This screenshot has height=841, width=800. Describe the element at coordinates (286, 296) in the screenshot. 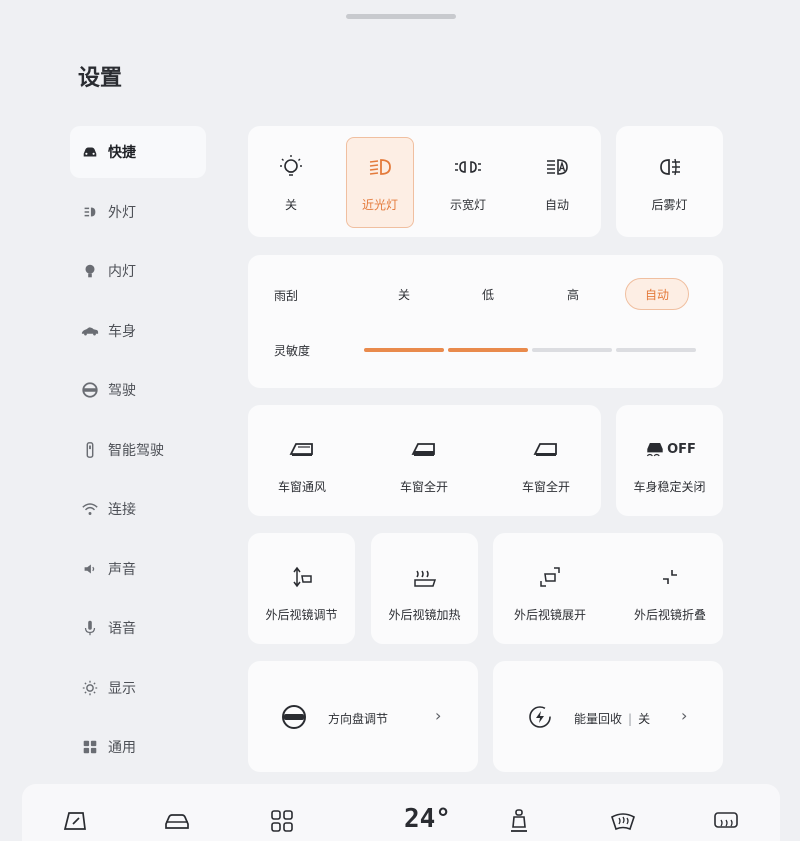

I see `wiper-label: 雨刮` at that location.